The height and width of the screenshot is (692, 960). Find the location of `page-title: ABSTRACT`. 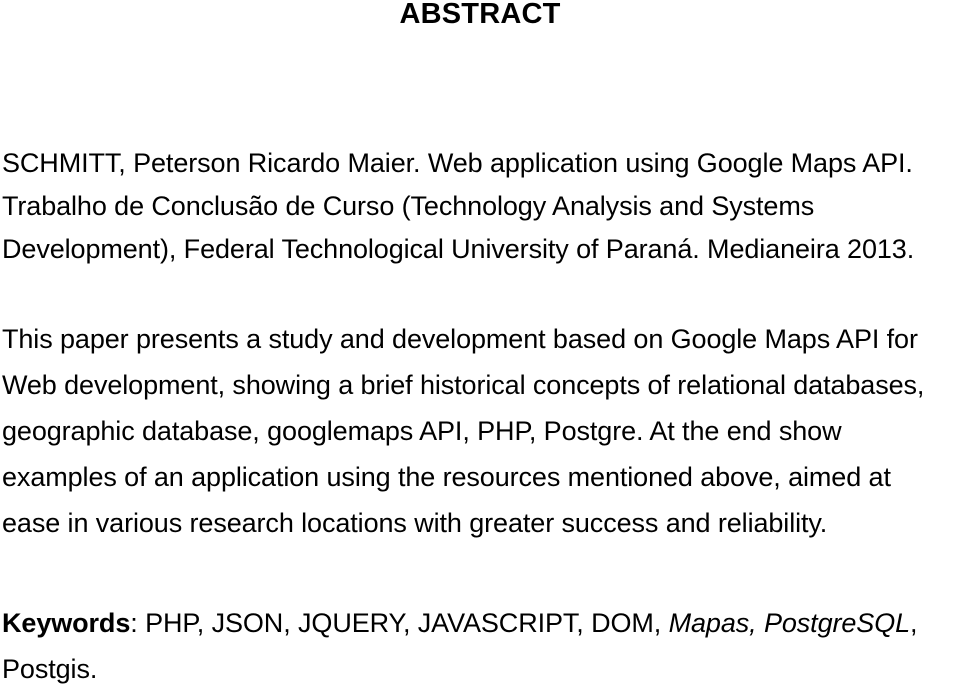

page-title: ABSTRACT is located at coordinates (480, 15).